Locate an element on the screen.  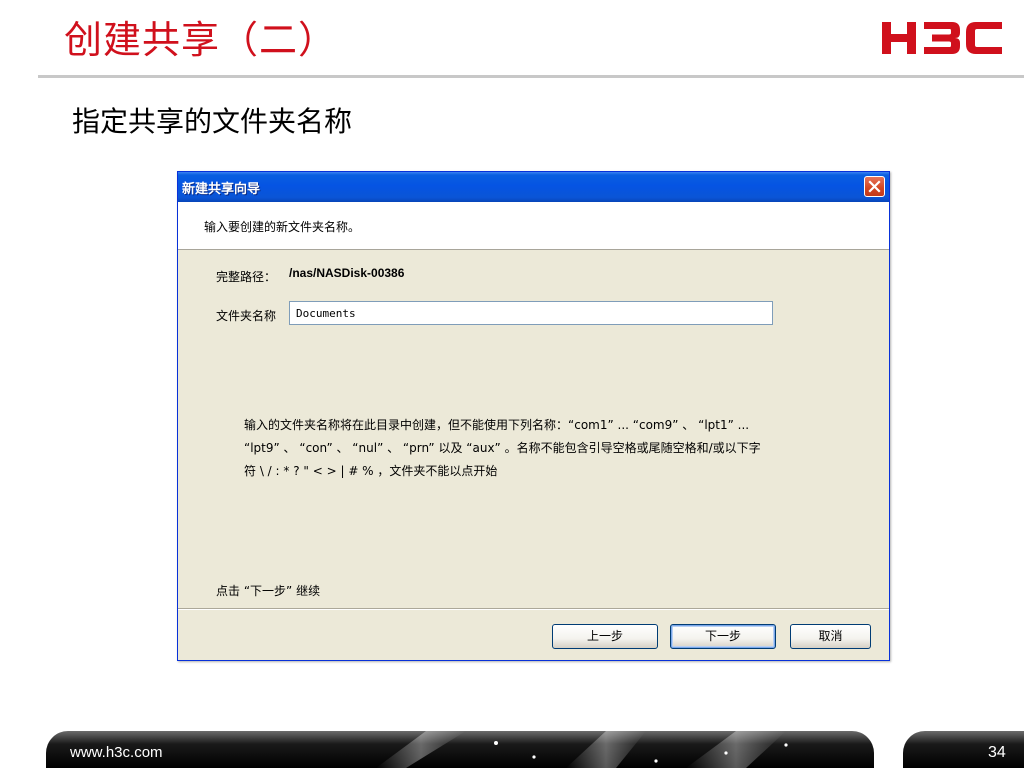
dialog-titlebar: 新建共享向导 is located at coordinates (533, 187).